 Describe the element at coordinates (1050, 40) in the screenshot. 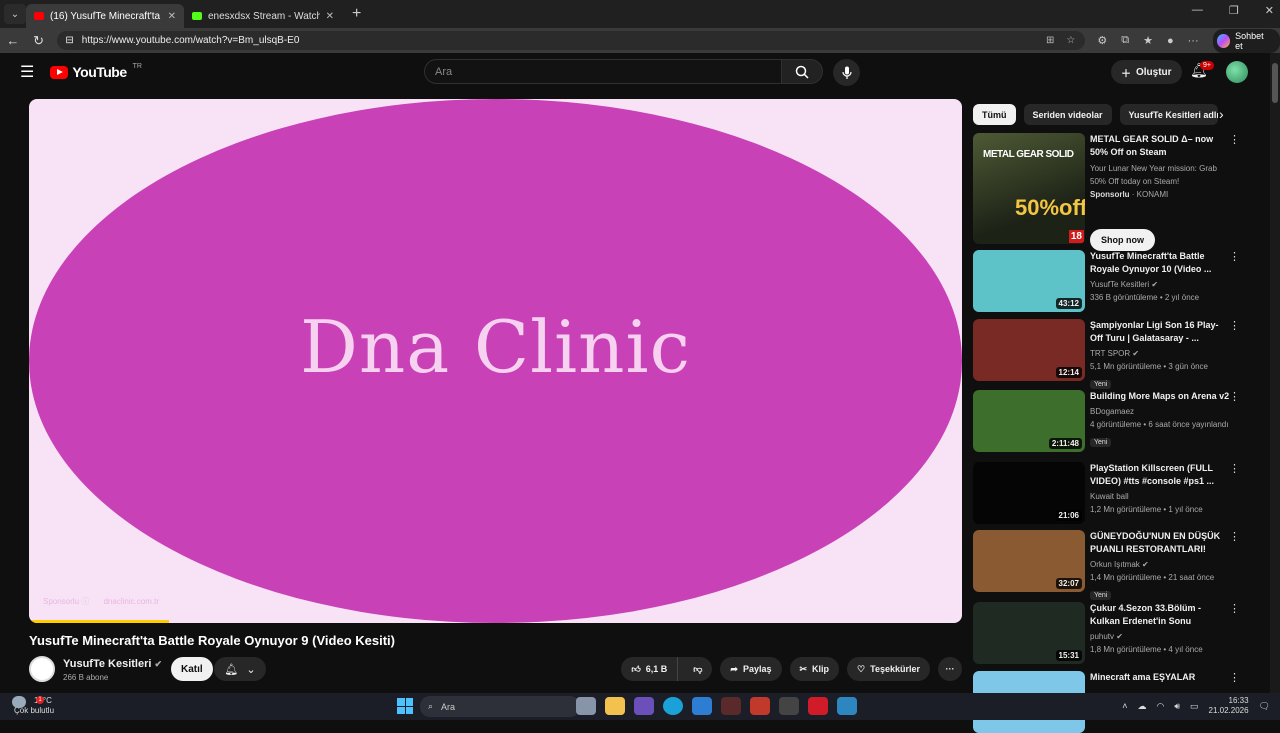

I see `app-available-icon: ⊞` at that location.